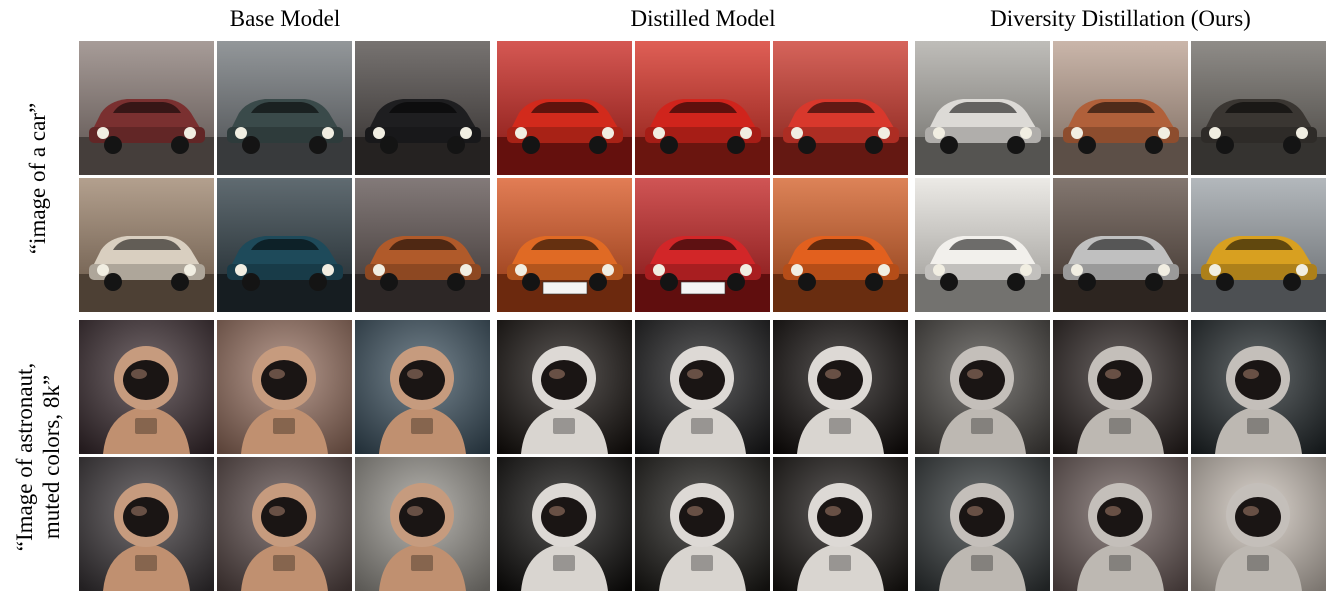  Describe the element at coordinates (284, 455) in the screenshot. I see `image-grid-astronaut-base-model` at that location.